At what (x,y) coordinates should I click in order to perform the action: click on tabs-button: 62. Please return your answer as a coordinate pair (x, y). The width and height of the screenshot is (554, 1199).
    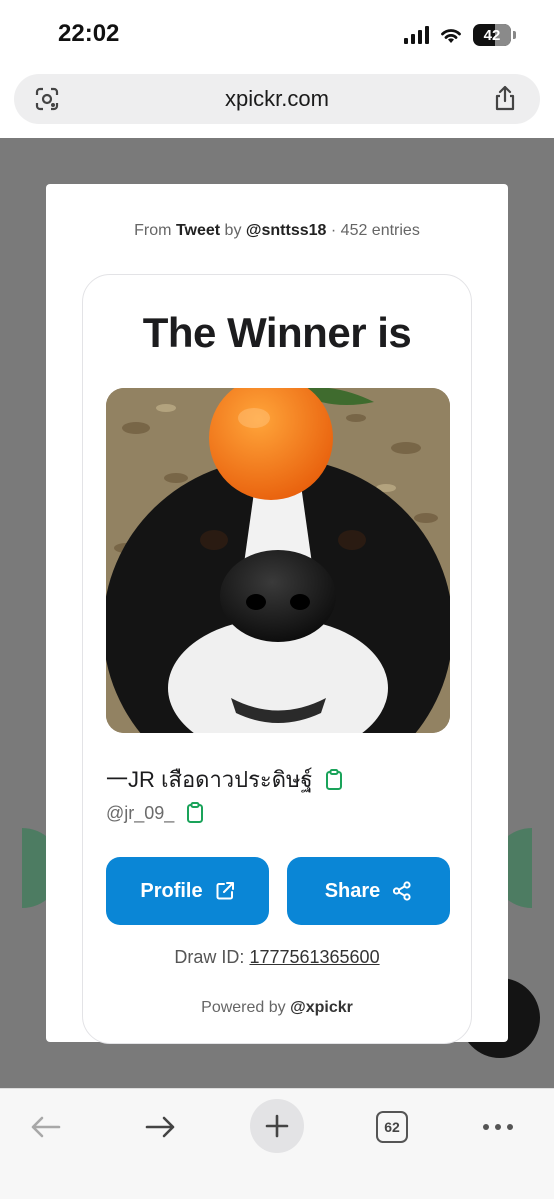
    Looking at the image, I should click on (392, 1127).